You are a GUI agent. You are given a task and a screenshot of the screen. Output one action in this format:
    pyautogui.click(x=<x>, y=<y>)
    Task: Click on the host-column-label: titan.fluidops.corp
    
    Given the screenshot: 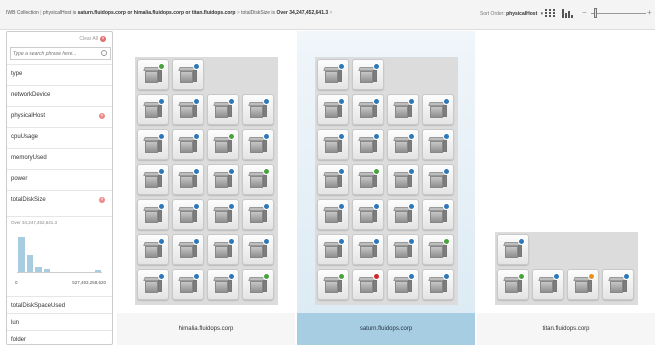 What is the action you would take?
    pyautogui.click(x=566, y=329)
    